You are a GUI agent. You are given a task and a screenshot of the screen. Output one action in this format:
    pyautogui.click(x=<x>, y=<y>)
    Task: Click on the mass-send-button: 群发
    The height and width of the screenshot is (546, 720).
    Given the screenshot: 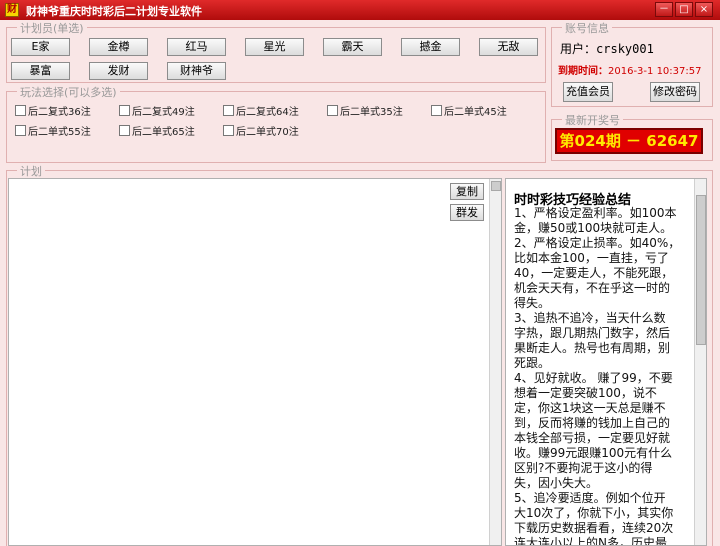 What is the action you would take?
    pyautogui.click(x=467, y=212)
    